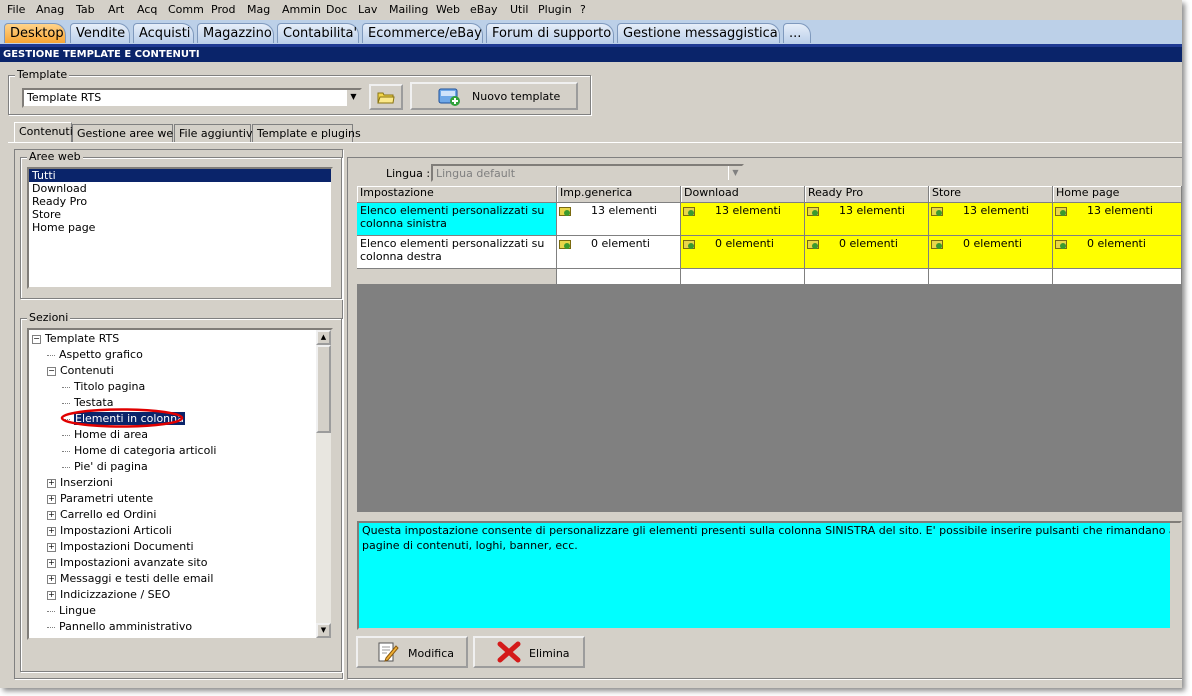 This screenshot has height=696, width=1192. I want to click on tab-contabilita: Contabilita', so click(318, 33).